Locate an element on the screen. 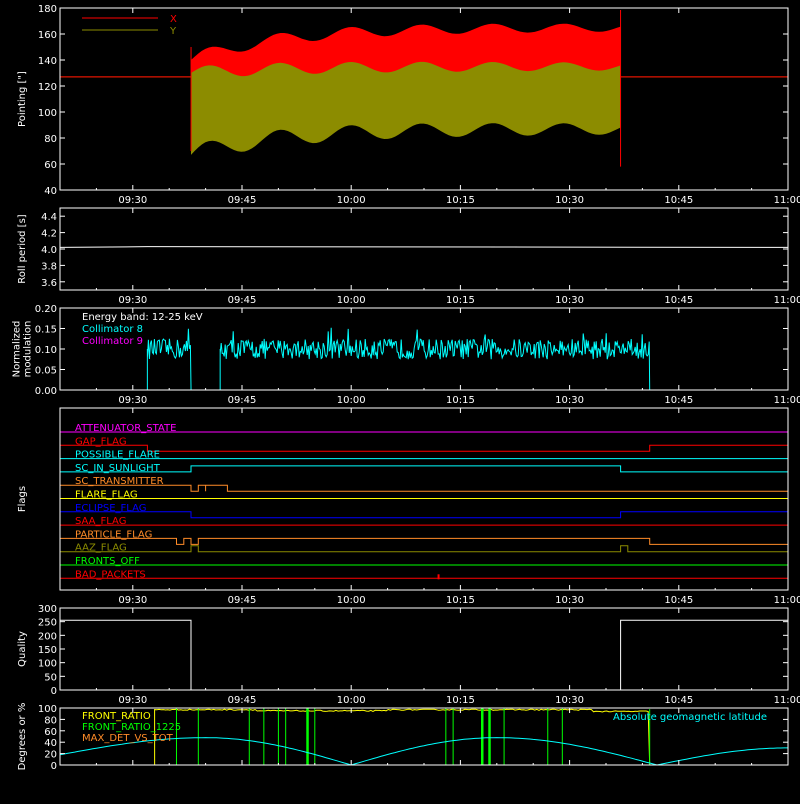  flag-label-attenuator_state: ATTENUATOR_STATE is located at coordinates (125, 428).